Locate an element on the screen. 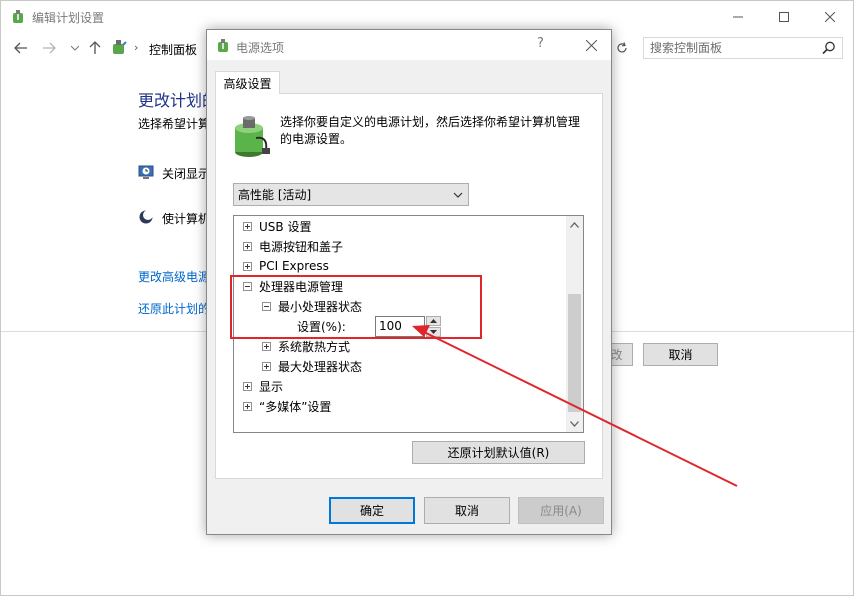  spin-up-icon is located at coordinates (433, 321).